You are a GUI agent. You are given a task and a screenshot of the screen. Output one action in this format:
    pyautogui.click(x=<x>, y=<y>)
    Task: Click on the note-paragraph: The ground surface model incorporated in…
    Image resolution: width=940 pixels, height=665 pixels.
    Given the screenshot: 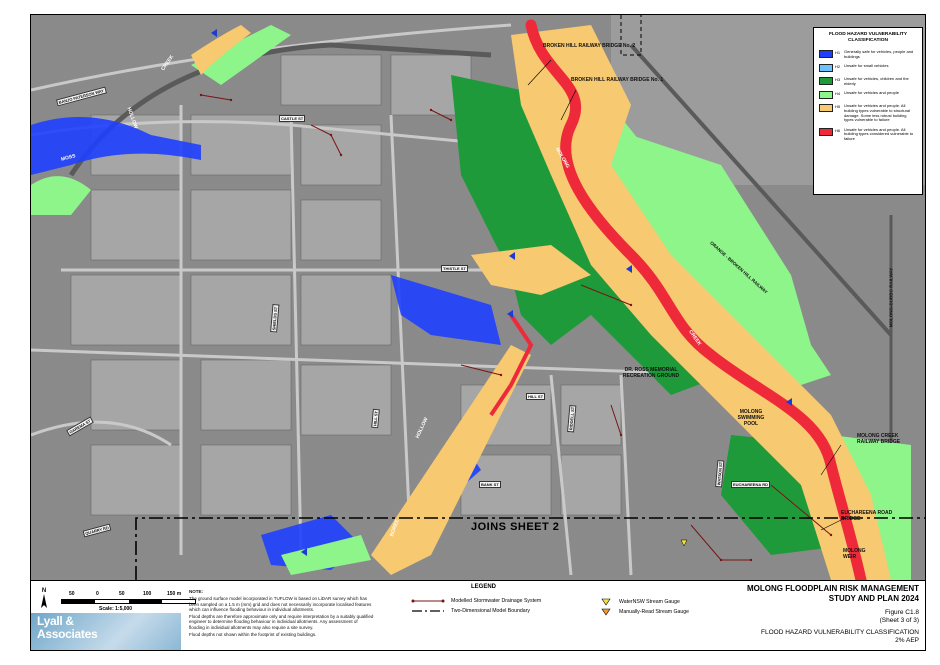 What is the action you would take?
    pyautogui.click(x=280, y=604)
    